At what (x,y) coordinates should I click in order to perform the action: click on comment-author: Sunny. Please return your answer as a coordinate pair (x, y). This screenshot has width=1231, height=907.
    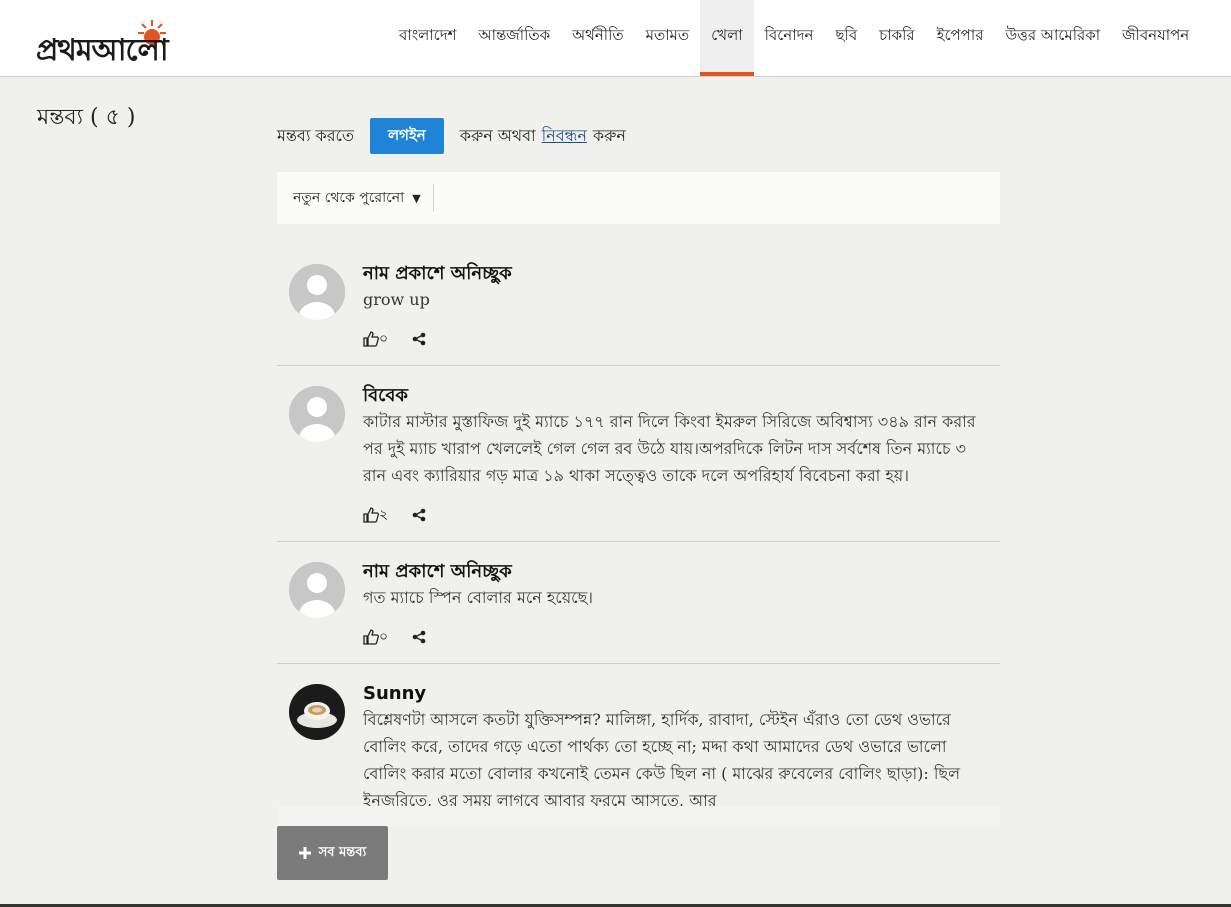
    Looking at the image, I should click on (395, 693).